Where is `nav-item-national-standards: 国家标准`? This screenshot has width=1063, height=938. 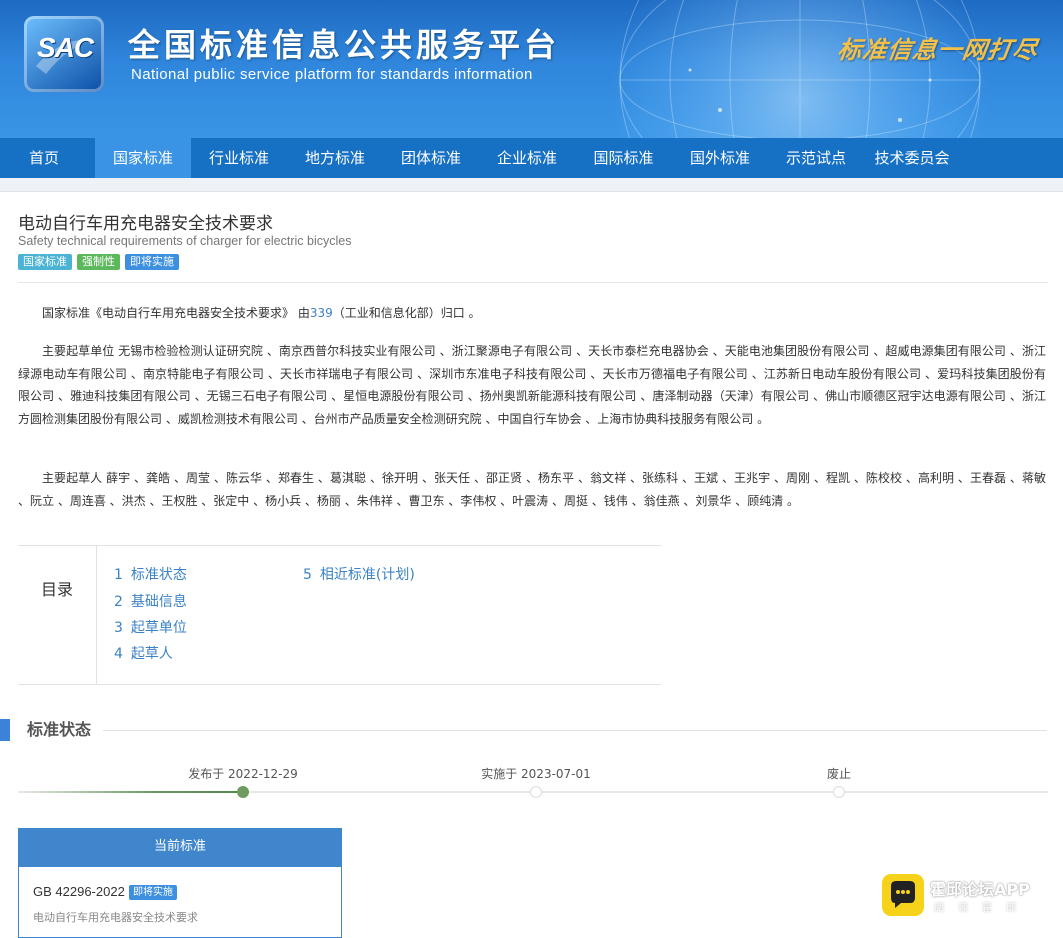 nav-item-national-standards: 国家标准 is located at coordinates (143, 158).